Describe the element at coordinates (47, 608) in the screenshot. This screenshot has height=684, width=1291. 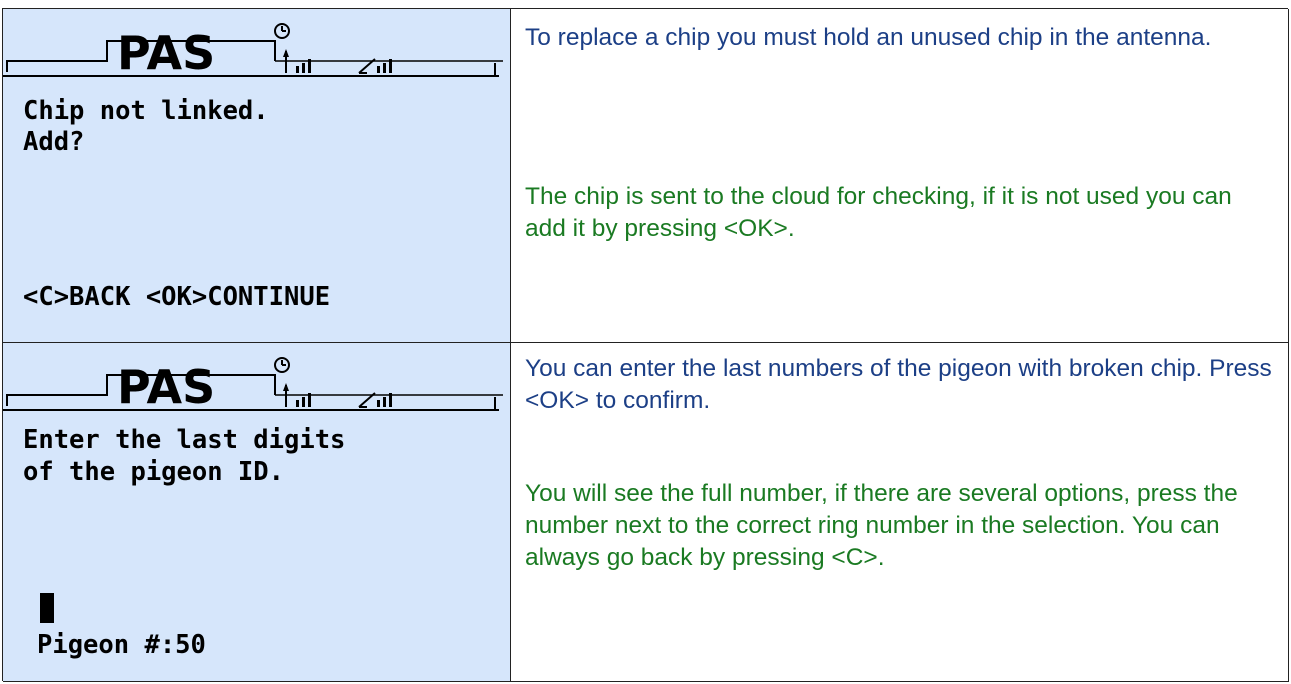
I see `text-cursor` at that location.